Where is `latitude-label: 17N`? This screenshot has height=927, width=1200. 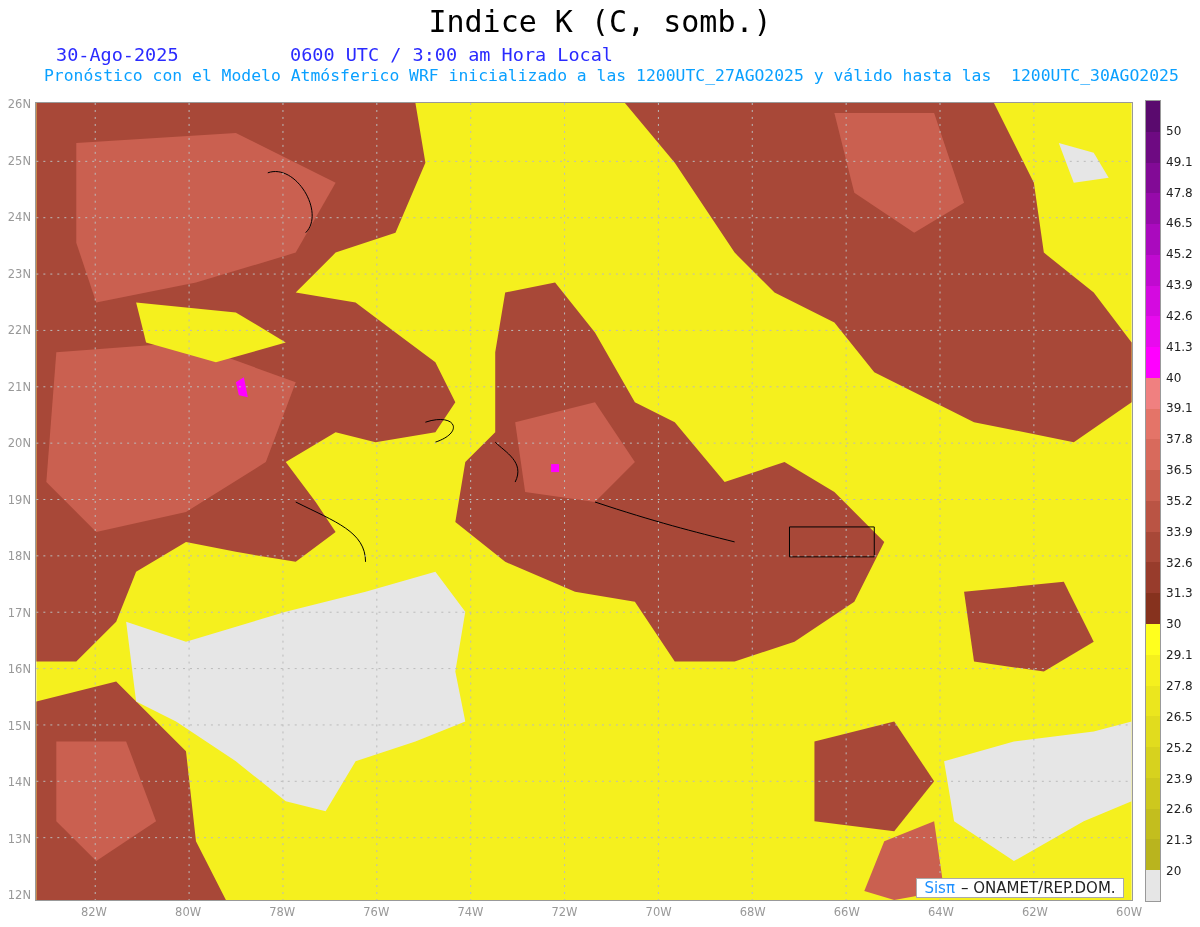 latitude-label: 17N is located at coordinates (18, 612).